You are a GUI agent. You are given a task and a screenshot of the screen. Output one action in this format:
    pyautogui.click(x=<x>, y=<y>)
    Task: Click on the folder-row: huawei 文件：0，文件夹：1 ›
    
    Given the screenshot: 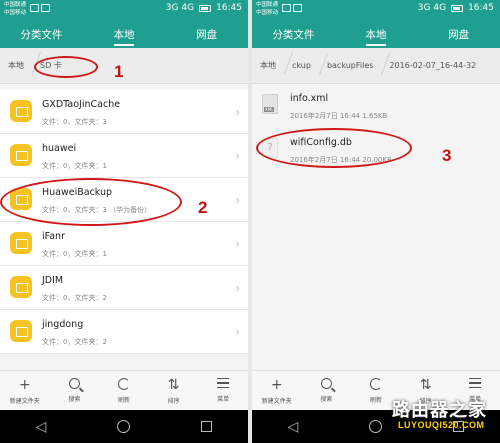 What is the action you would take?
    pyautogui.click(x=124, y=156)
    